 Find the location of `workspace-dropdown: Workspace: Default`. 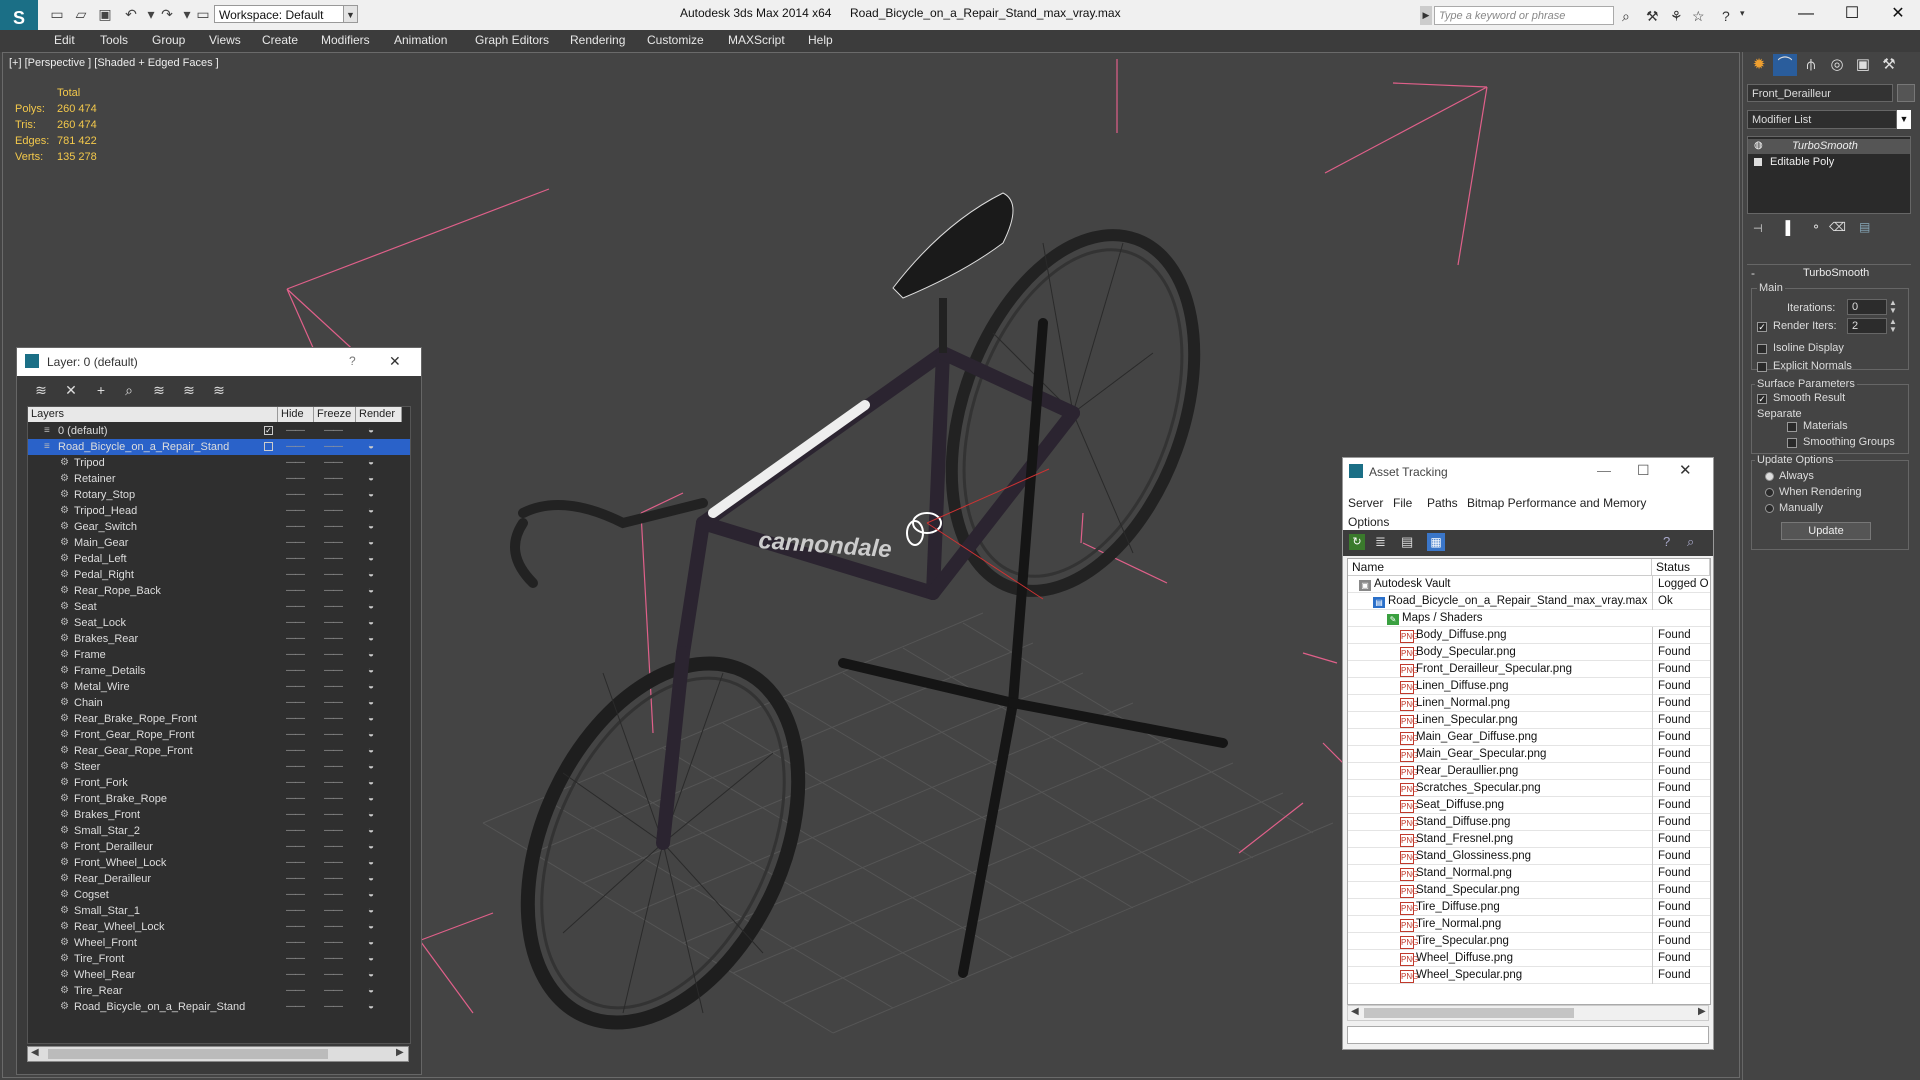

workspace-dropdown: Workspace: Default is located at coordinates (279, 14).